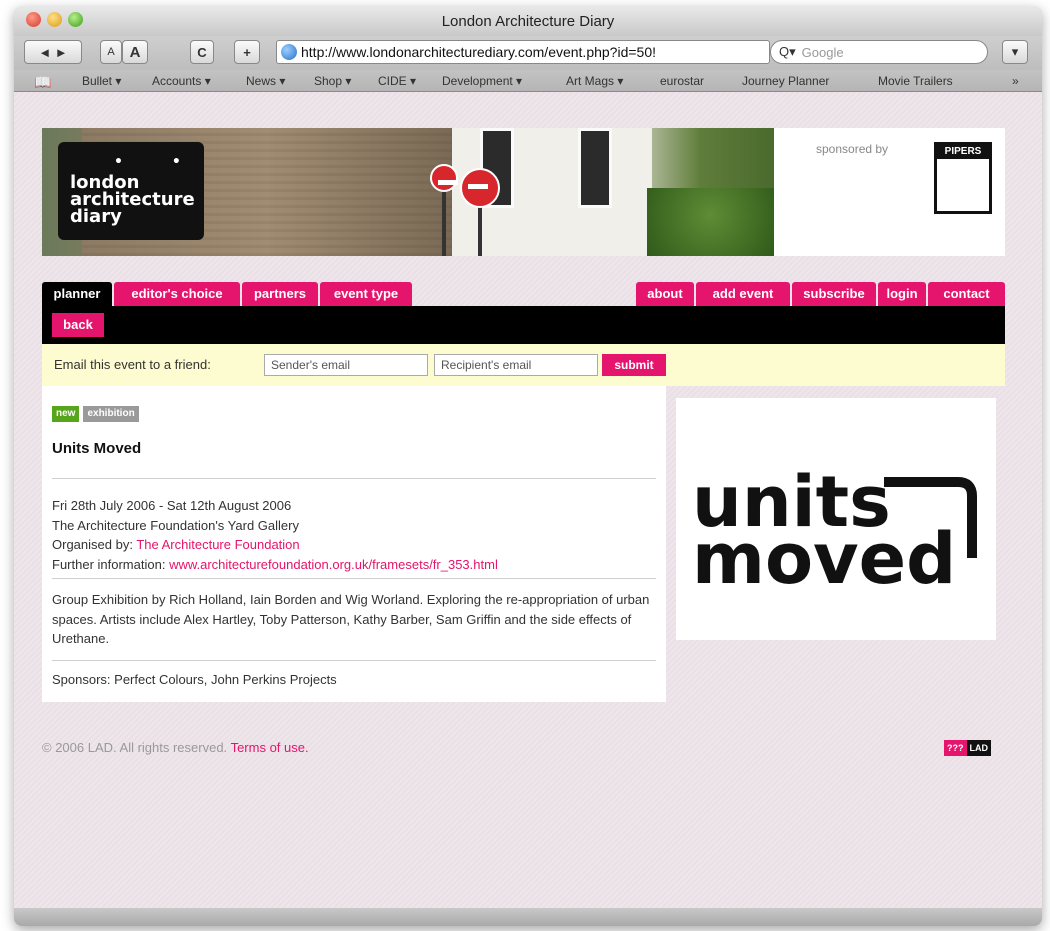 The height and width of the screenshot is (931, 1050). I want to click on event-type-badge: exhibition, so click(111, 414).